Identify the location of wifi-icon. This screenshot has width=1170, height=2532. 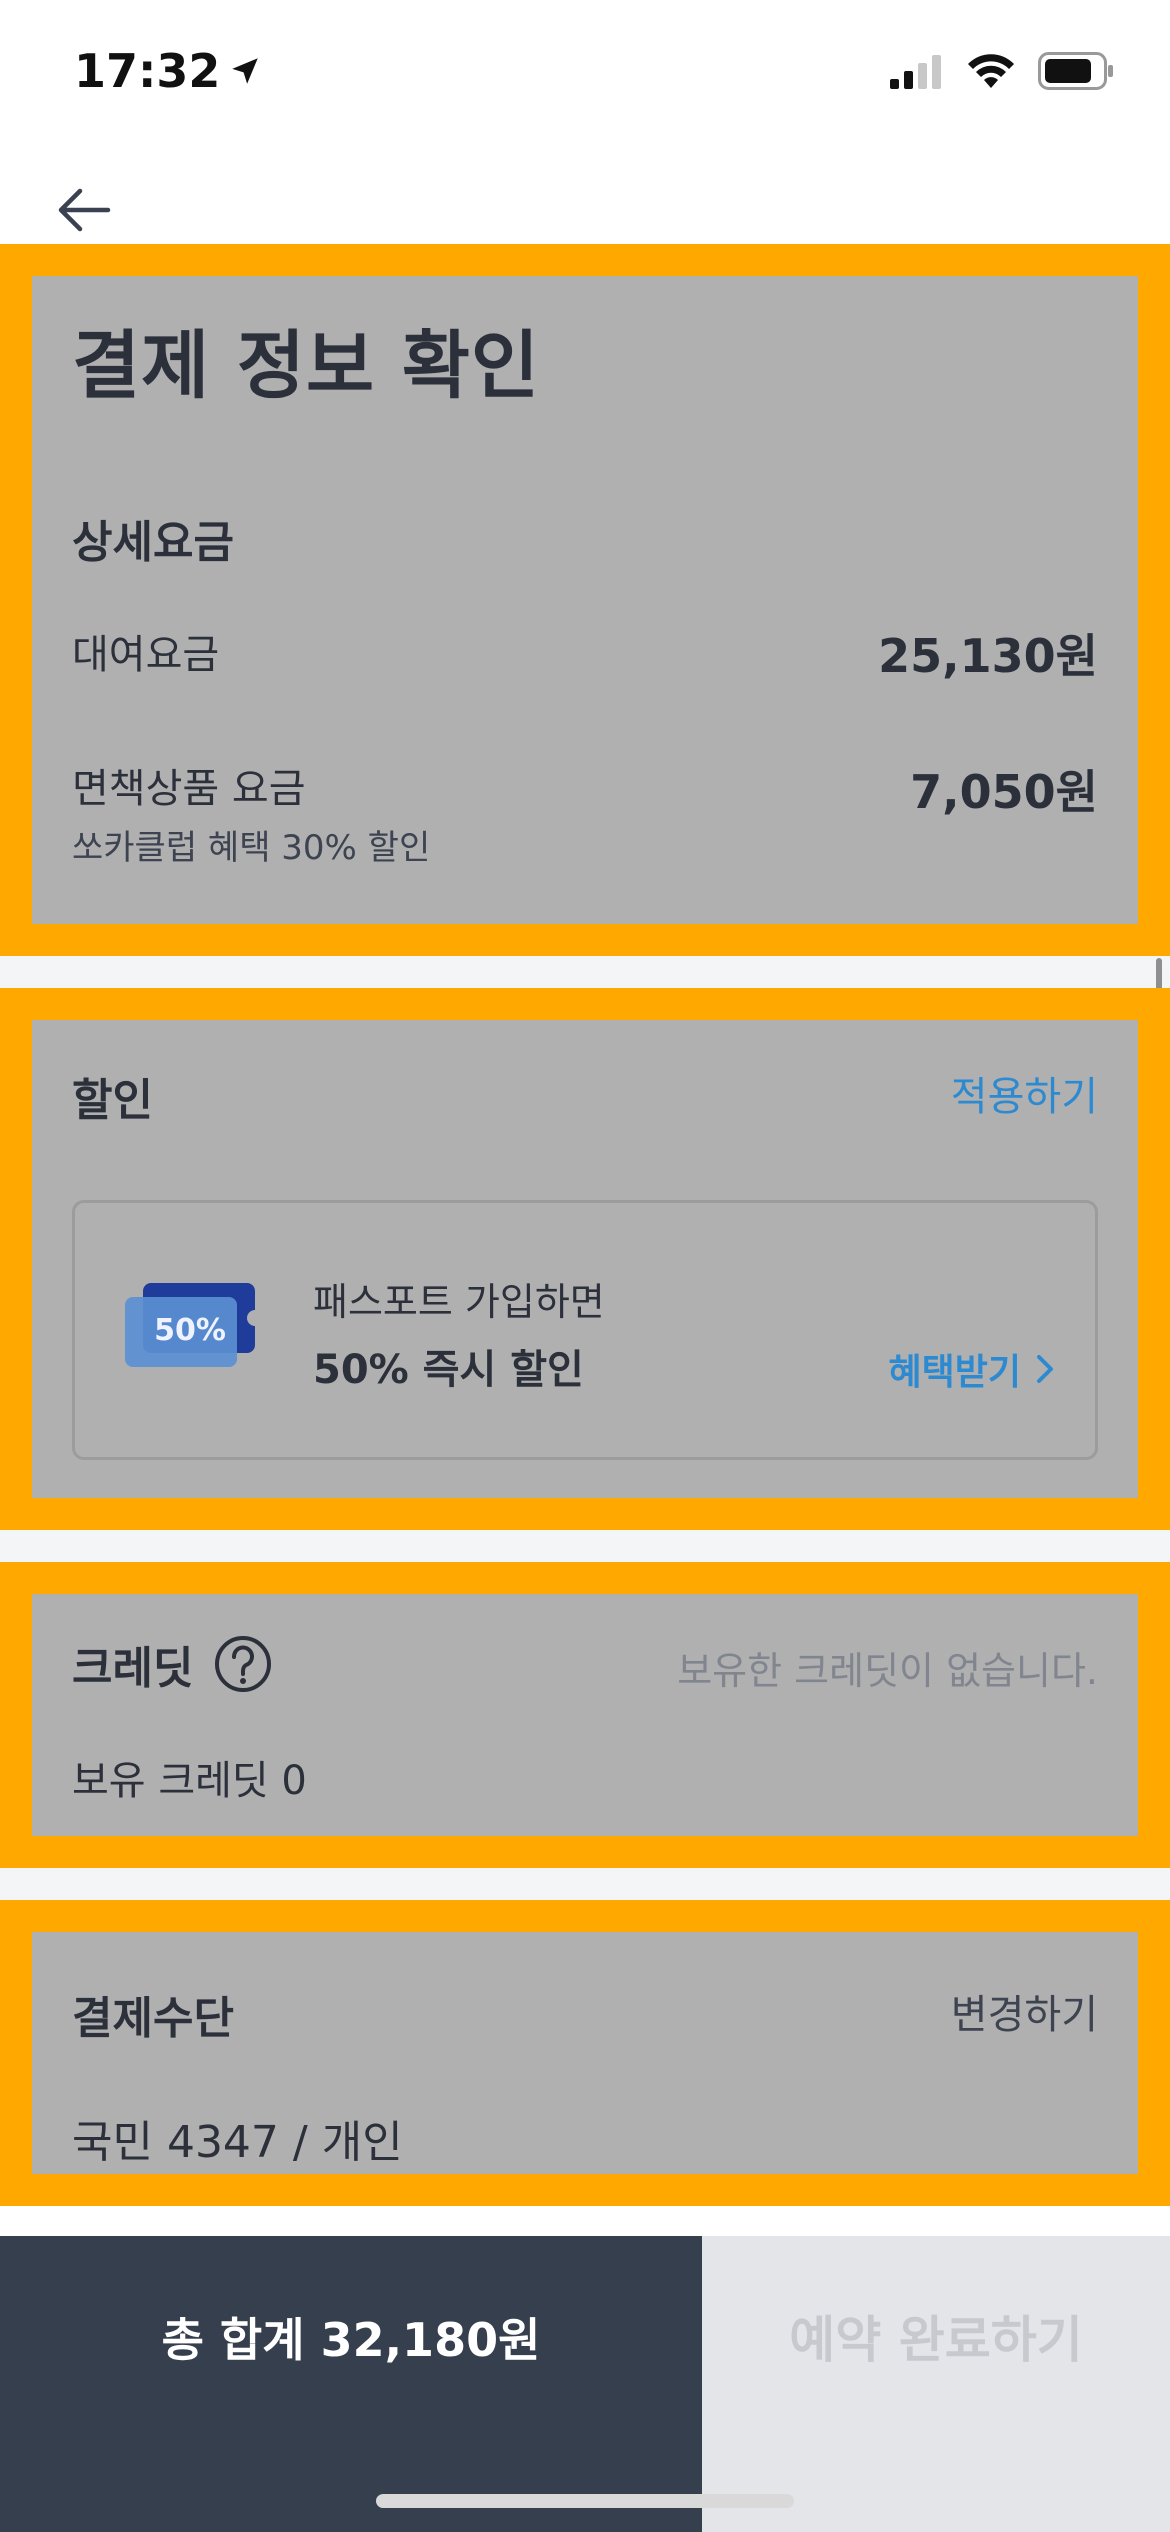
(991, 71).